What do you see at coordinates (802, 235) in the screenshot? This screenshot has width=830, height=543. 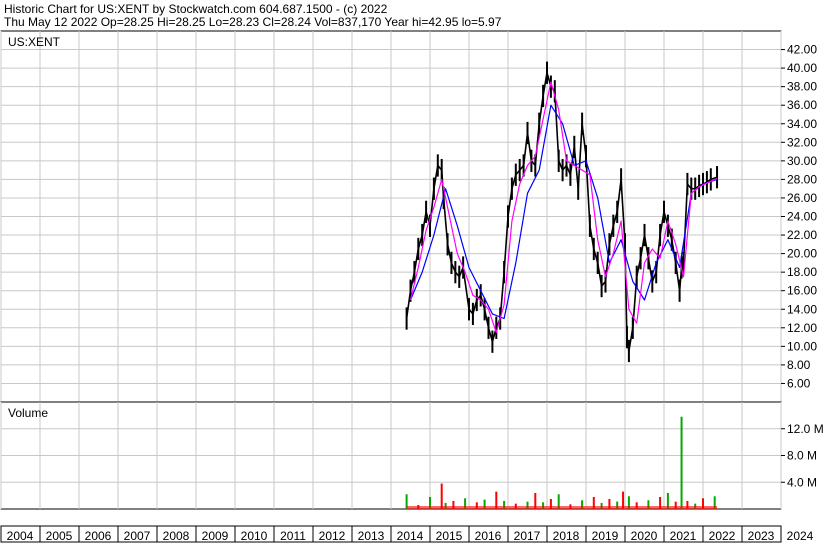 I see `price-axis-label: 22.00` at bounding box center [802, 235].